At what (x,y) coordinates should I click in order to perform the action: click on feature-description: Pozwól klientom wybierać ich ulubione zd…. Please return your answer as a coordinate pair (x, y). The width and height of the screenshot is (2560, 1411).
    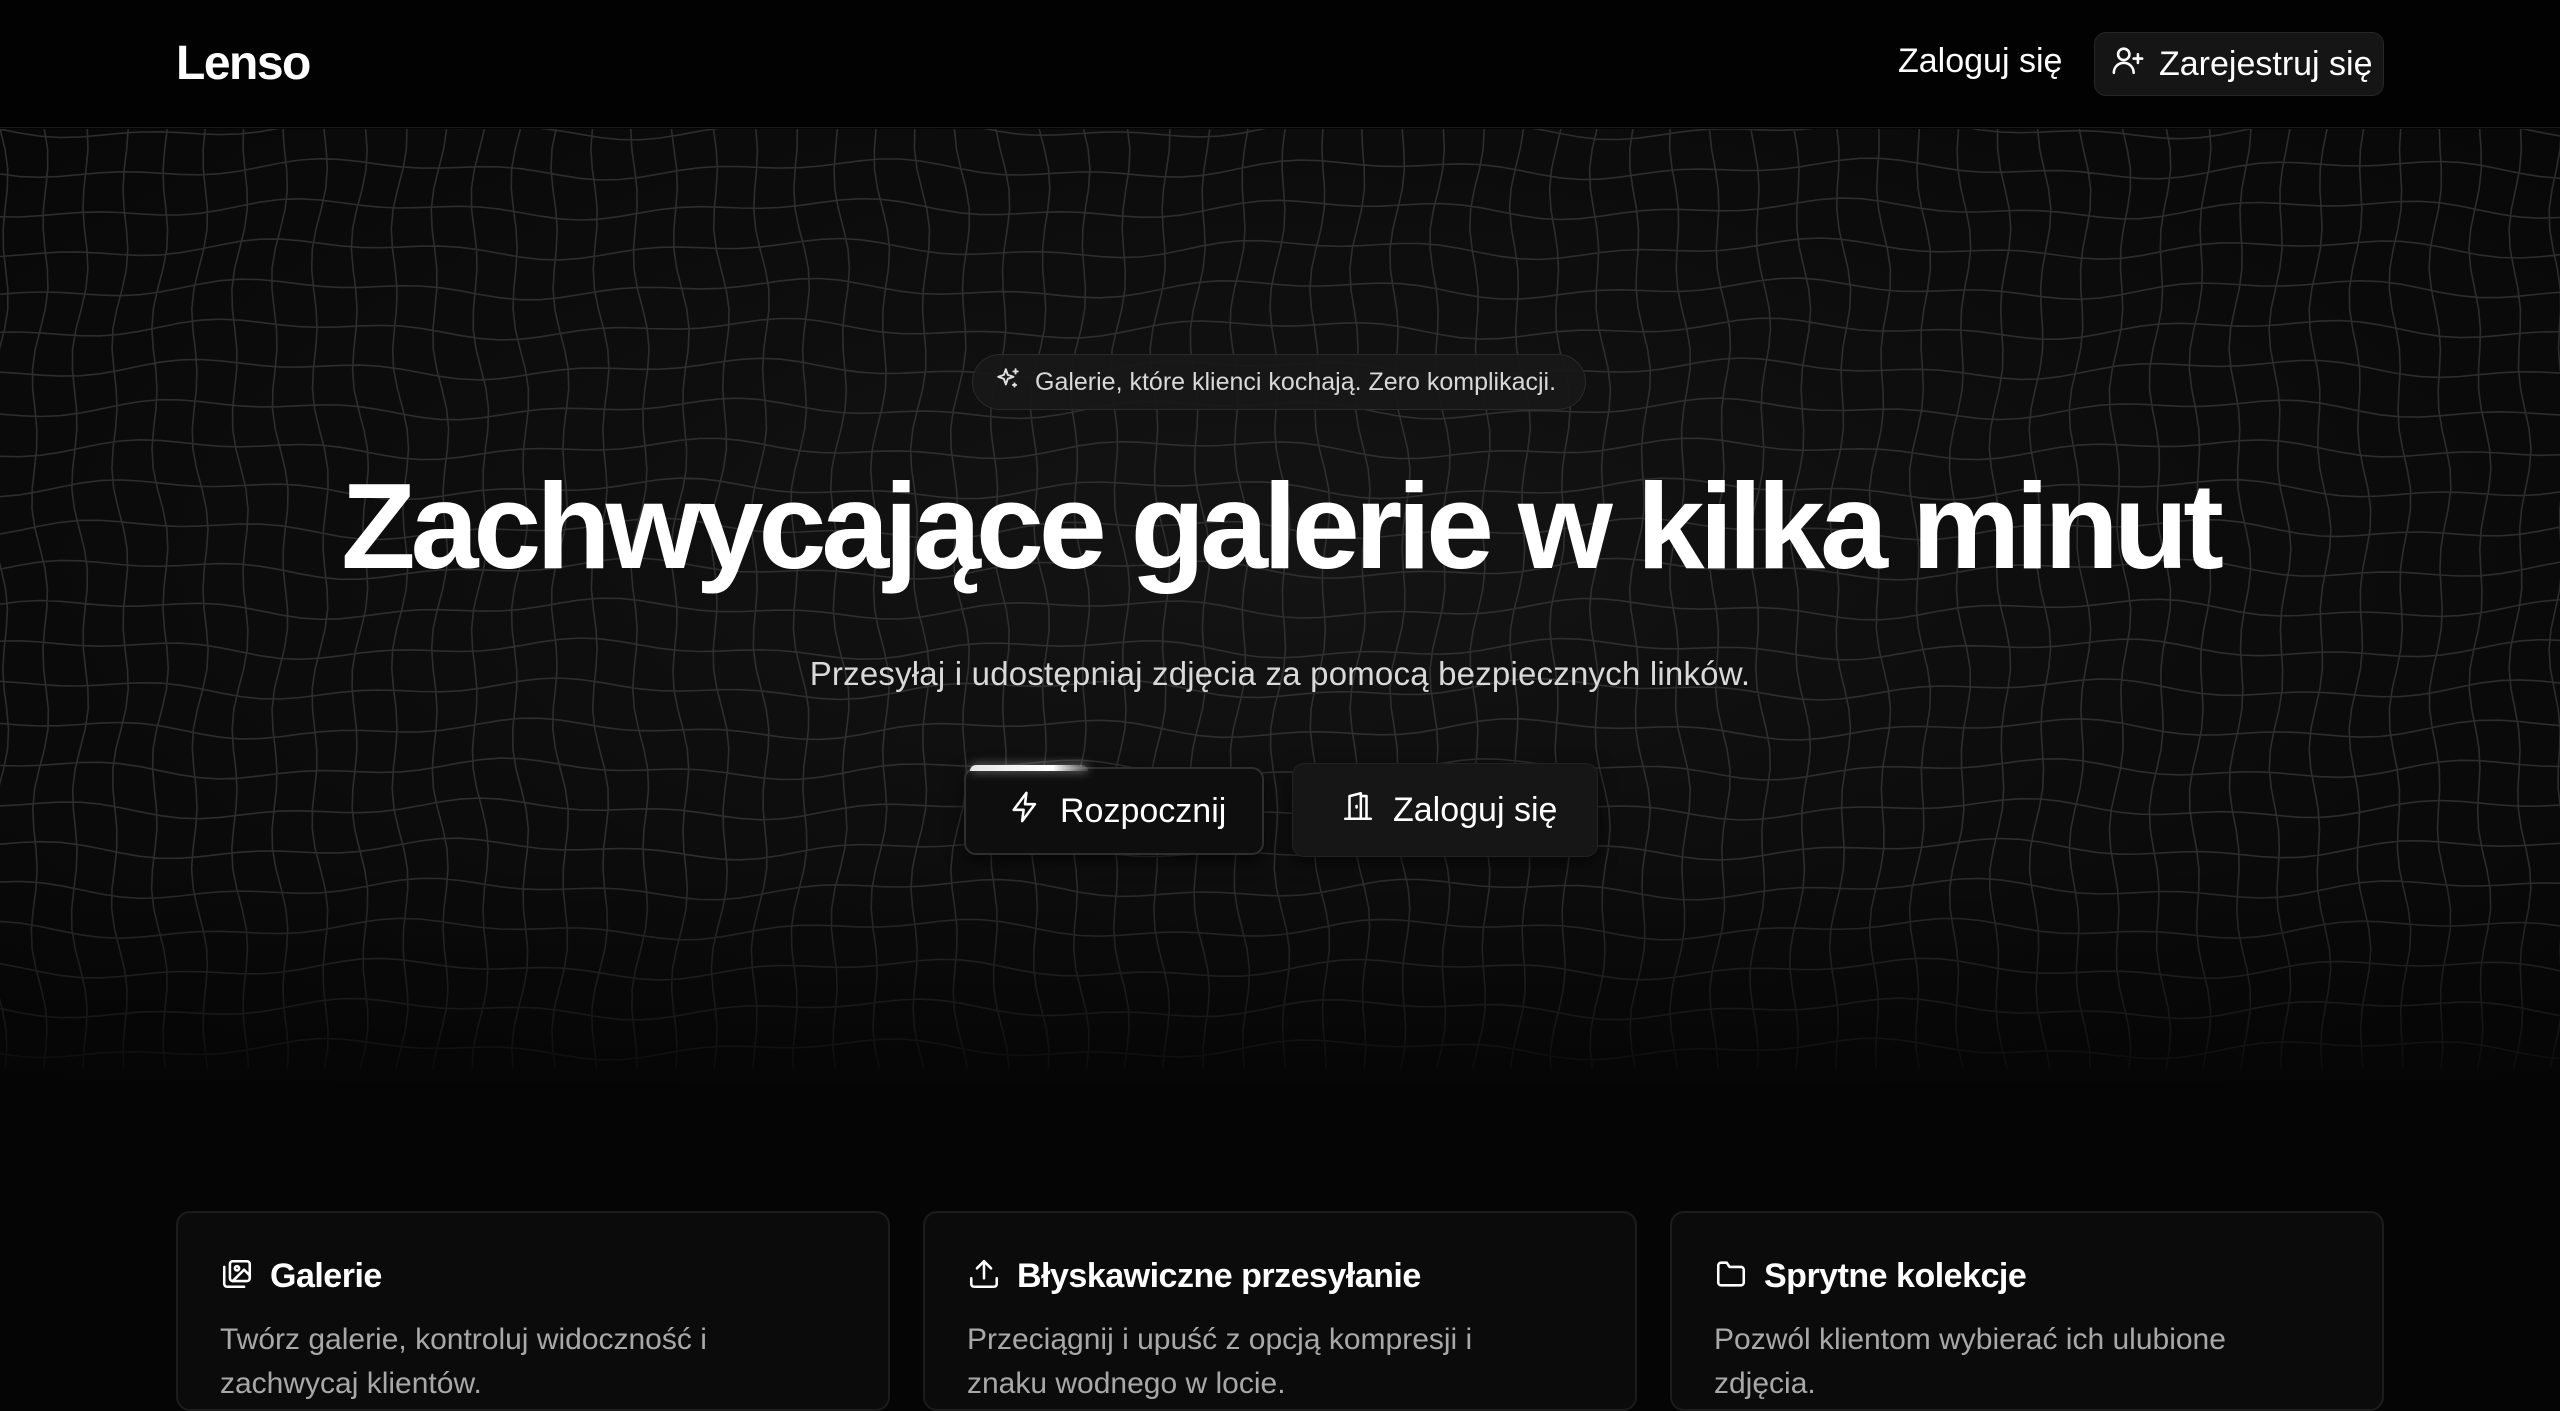
    Looking at the image, I should click on (1970, 1361).